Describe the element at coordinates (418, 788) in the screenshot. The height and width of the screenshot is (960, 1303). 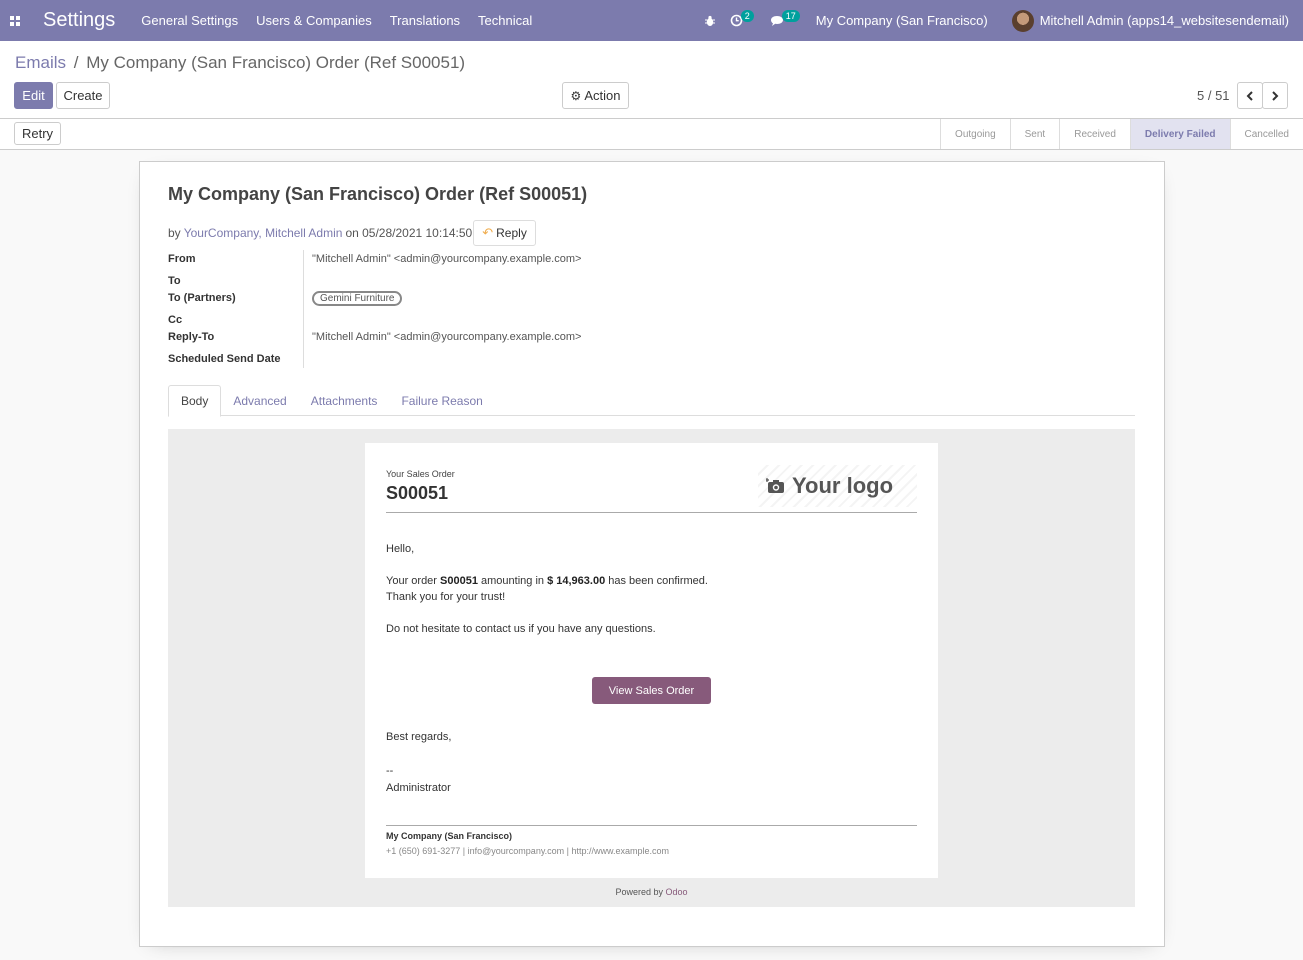
I see `email-signature: Administrator` at that location.